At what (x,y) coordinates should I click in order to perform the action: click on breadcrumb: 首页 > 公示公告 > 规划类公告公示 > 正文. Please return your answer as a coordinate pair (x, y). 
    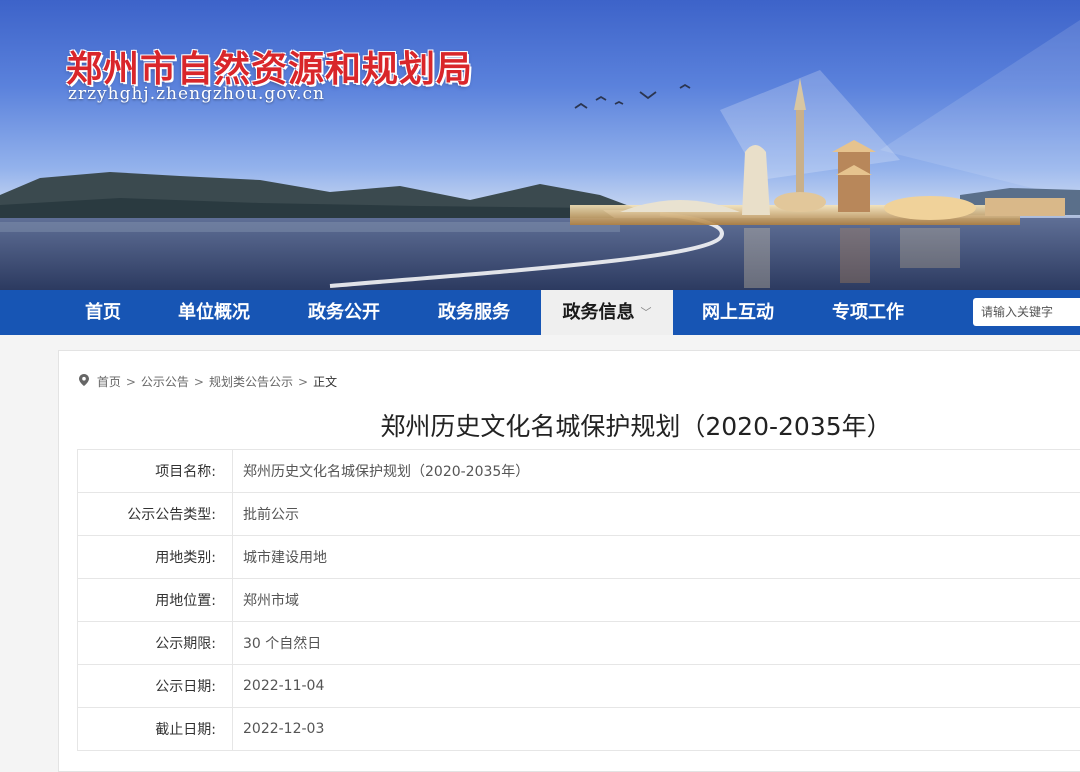
    Looking at the image, I should click on (208, 381).